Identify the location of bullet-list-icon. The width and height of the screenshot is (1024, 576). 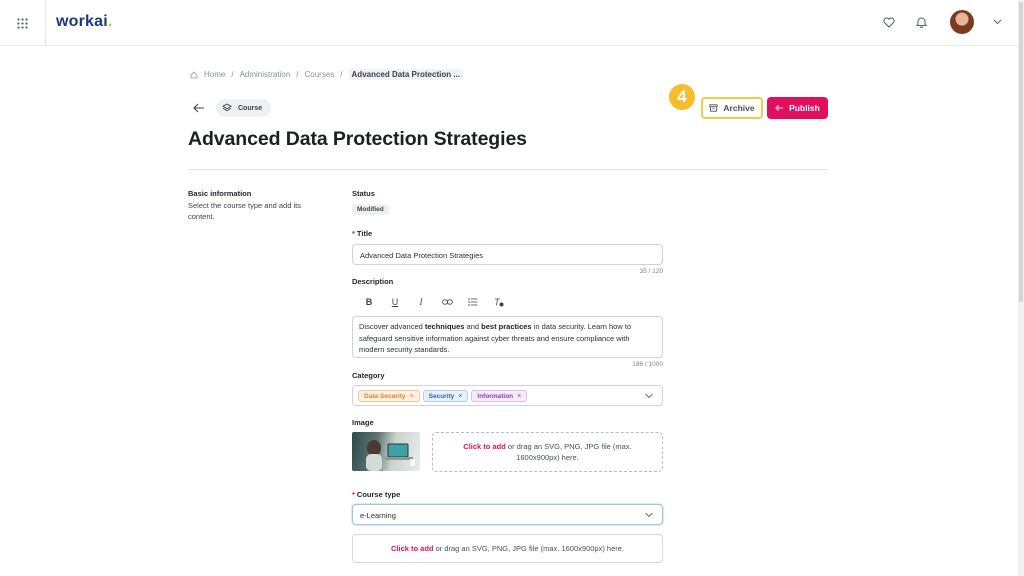
(473, 302).